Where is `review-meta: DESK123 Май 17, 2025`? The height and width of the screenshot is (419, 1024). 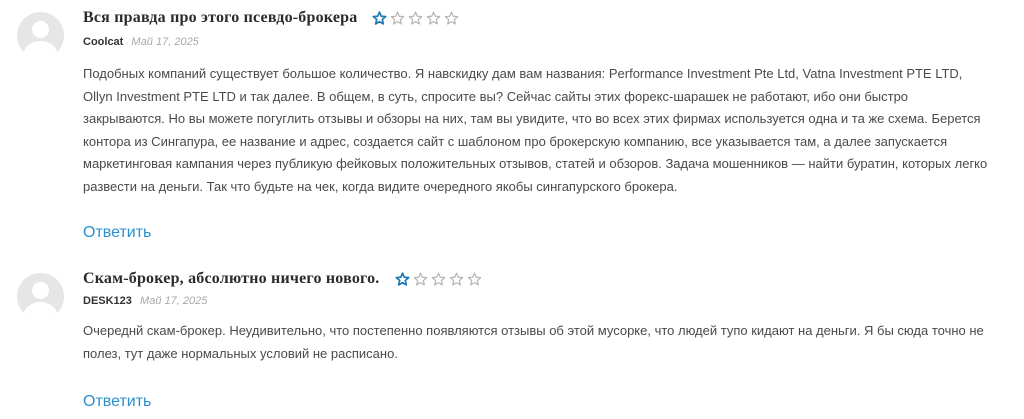
review-meta: DESK123 Май 17, 2025 is located at coordinates (145, 301).